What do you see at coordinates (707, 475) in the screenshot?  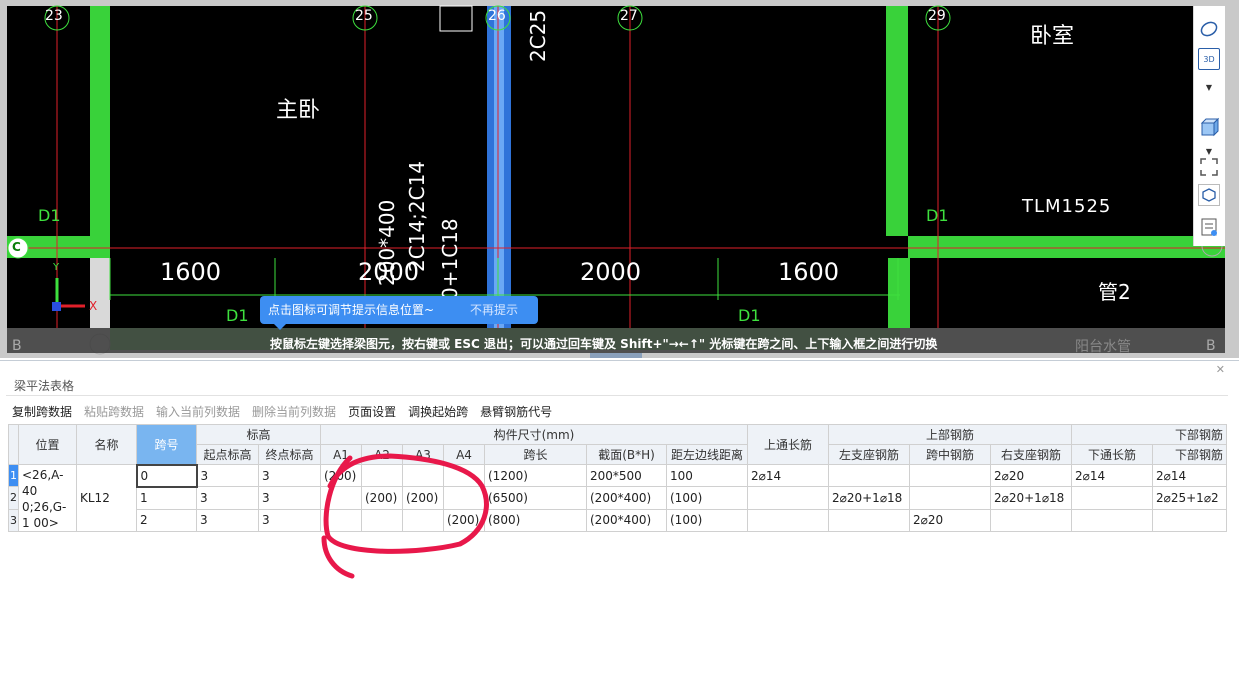 I see `edge-dist-cell: 100` at bounding box center [707, 475].